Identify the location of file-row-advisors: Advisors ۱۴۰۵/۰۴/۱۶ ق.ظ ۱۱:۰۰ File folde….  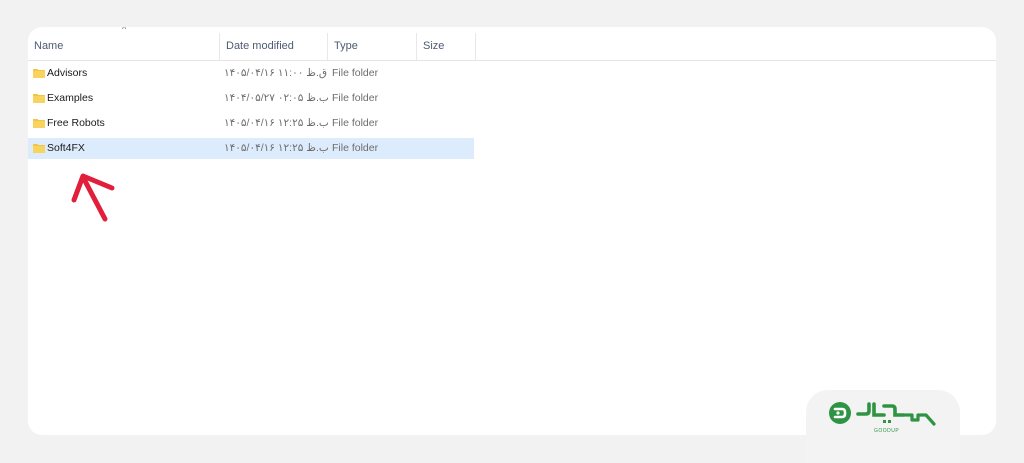
(251, 73).